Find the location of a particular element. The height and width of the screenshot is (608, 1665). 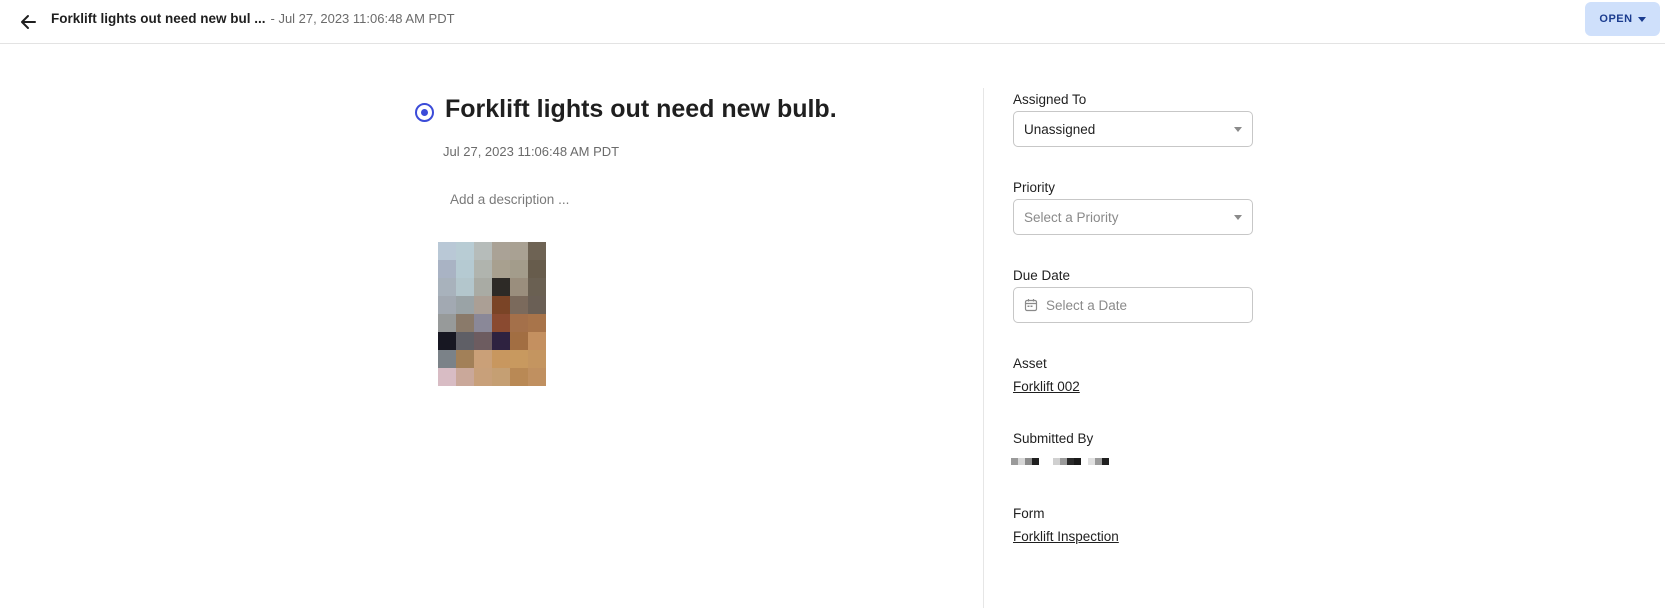

due-date-input: Select a Date is located at coordinates (1133, 305).